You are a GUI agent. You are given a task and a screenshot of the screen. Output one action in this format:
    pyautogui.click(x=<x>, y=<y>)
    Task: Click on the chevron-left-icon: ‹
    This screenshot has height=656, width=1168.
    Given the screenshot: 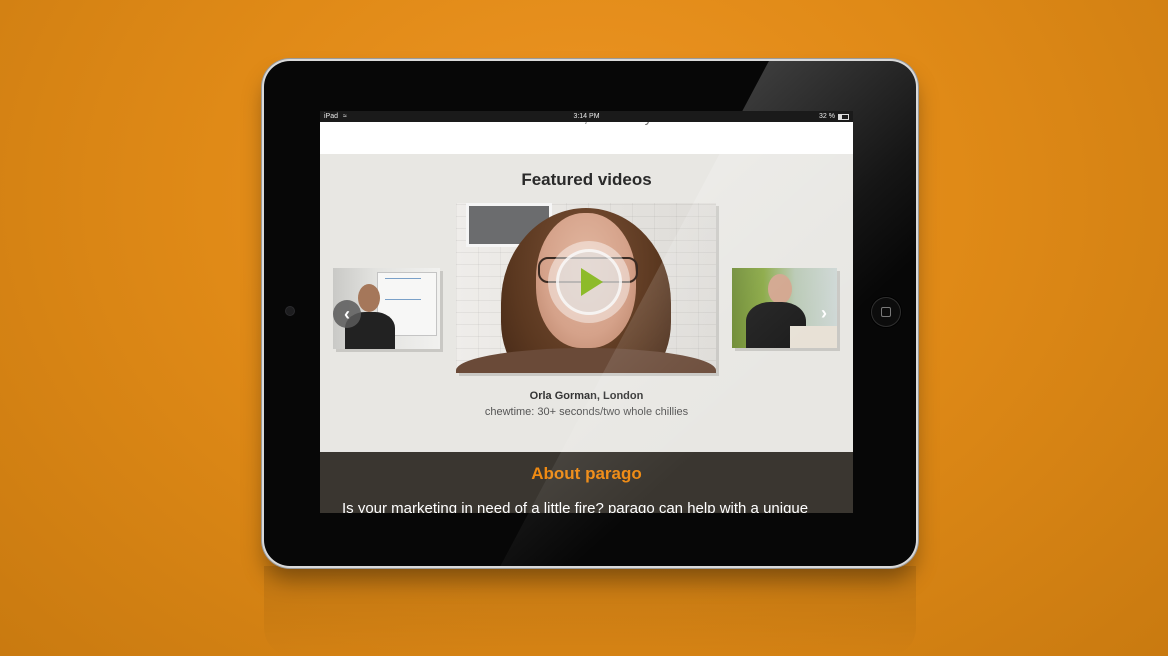 What is the action you would take?
    pyautogui.click(x=347, y=314)
    